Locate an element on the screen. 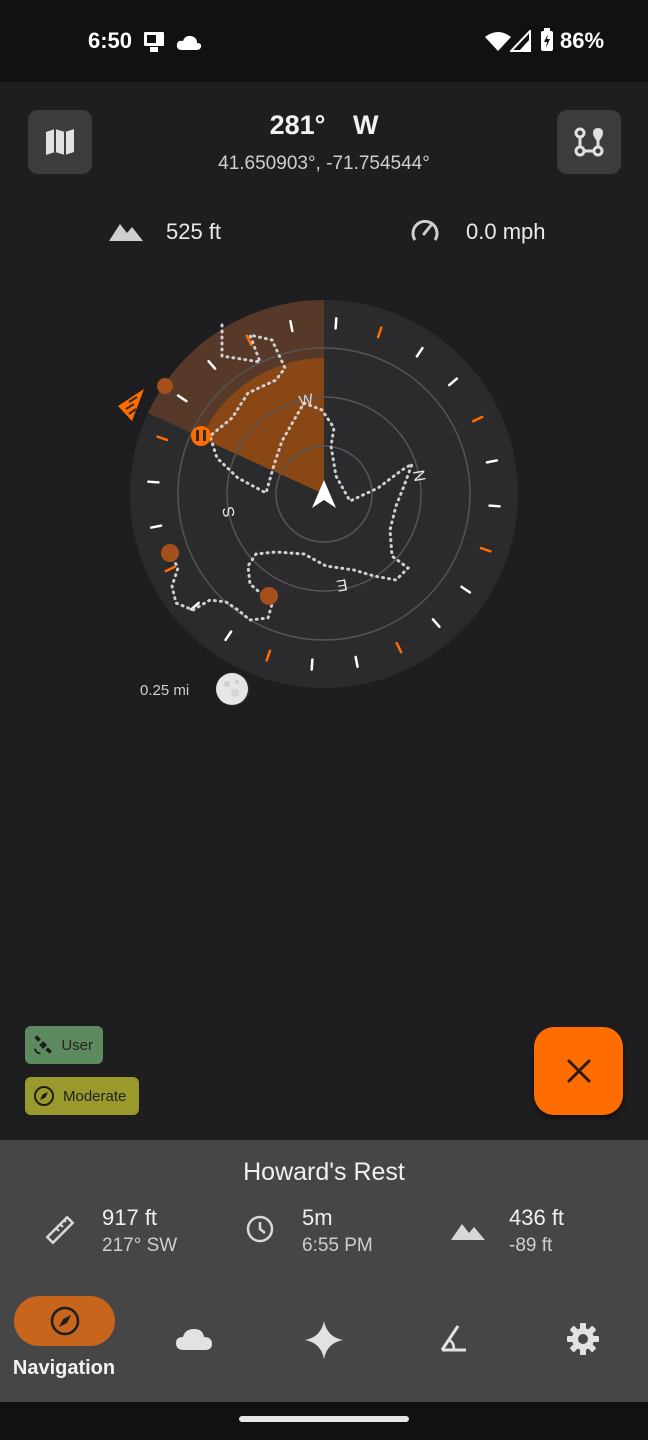 This screenshot has height=1440, width=648. compass-accuracy-label: Moderate is located at coordinates (95, 1096).